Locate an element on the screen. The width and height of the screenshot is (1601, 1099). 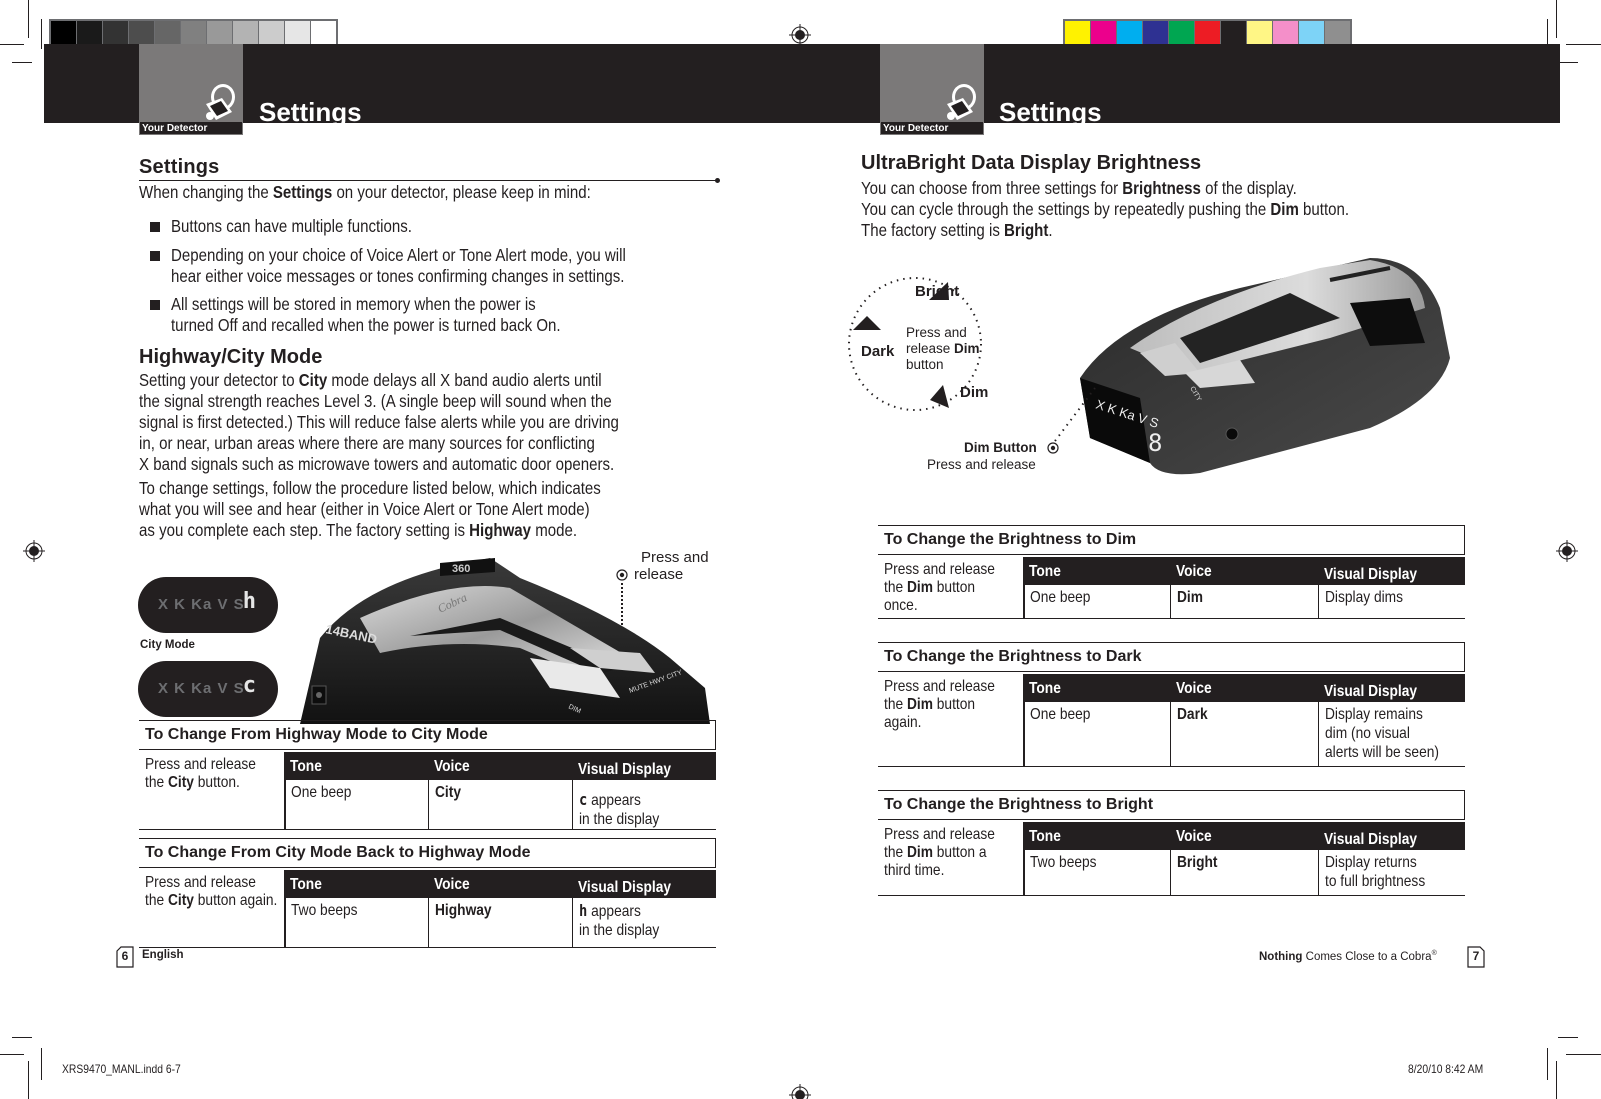
button-target-icon is located at coordinates (622, 575).